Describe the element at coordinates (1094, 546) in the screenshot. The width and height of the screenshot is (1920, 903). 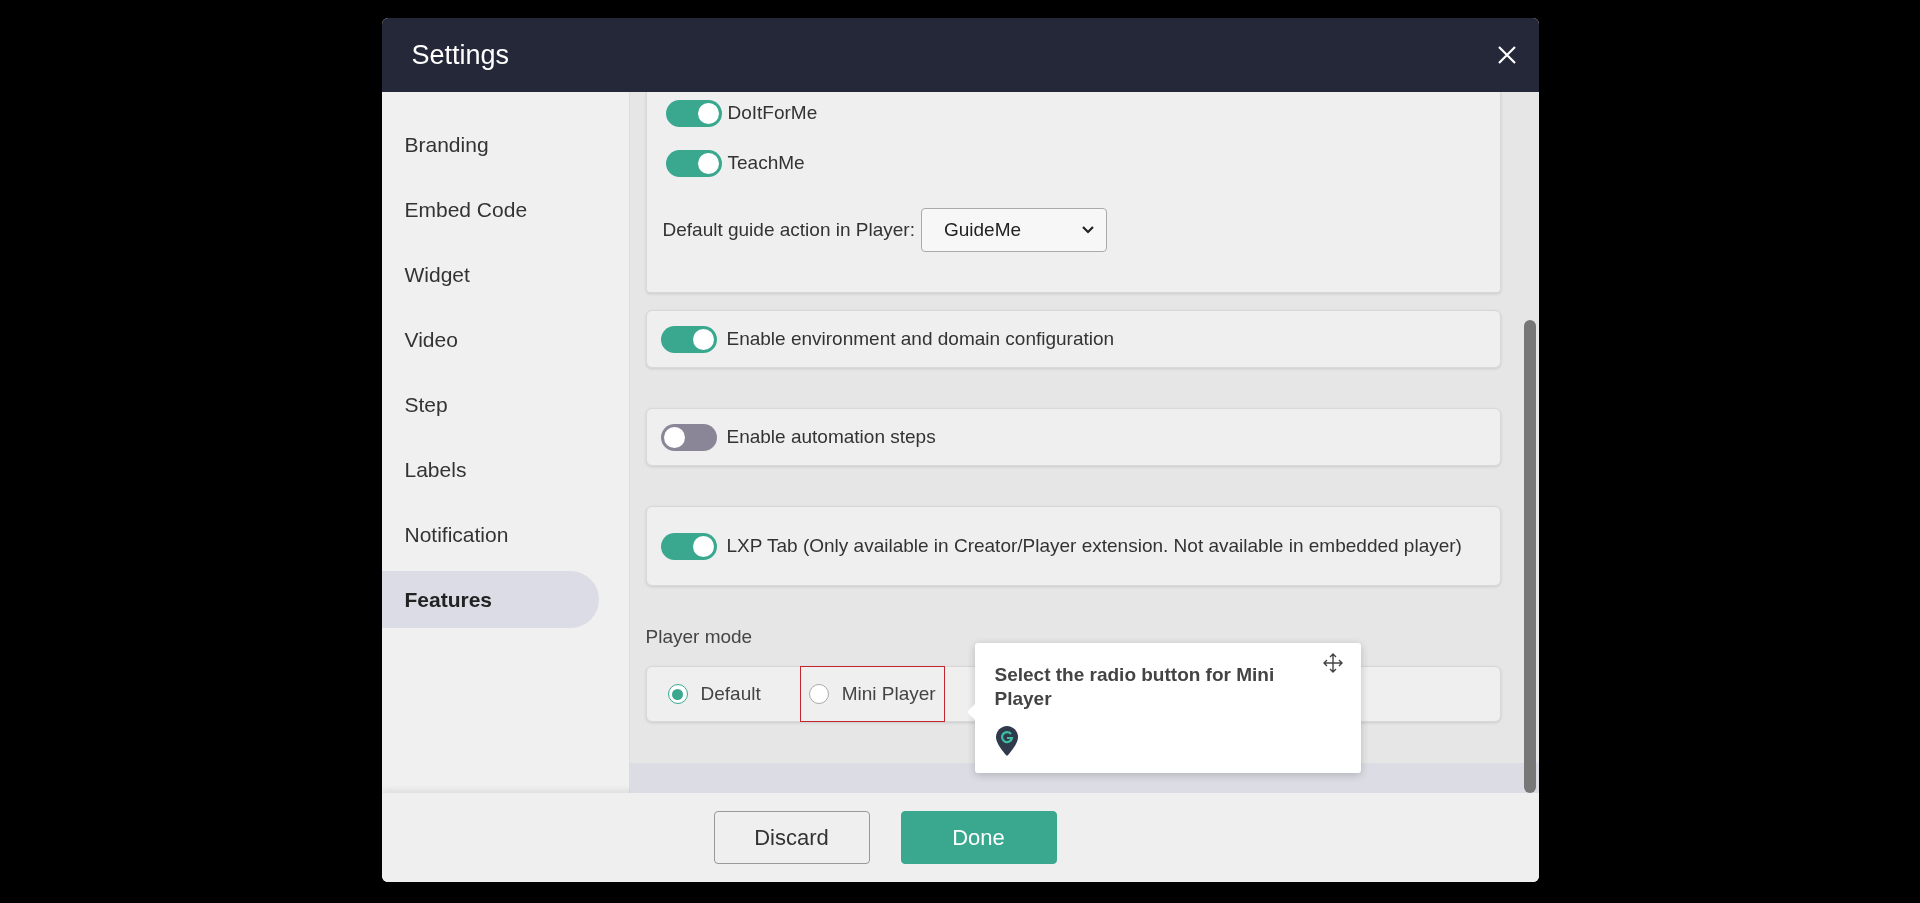
I see `toggle-label: LXP Tab (Only available in Creator/Player extension. Not available in embedded player)` at that location.